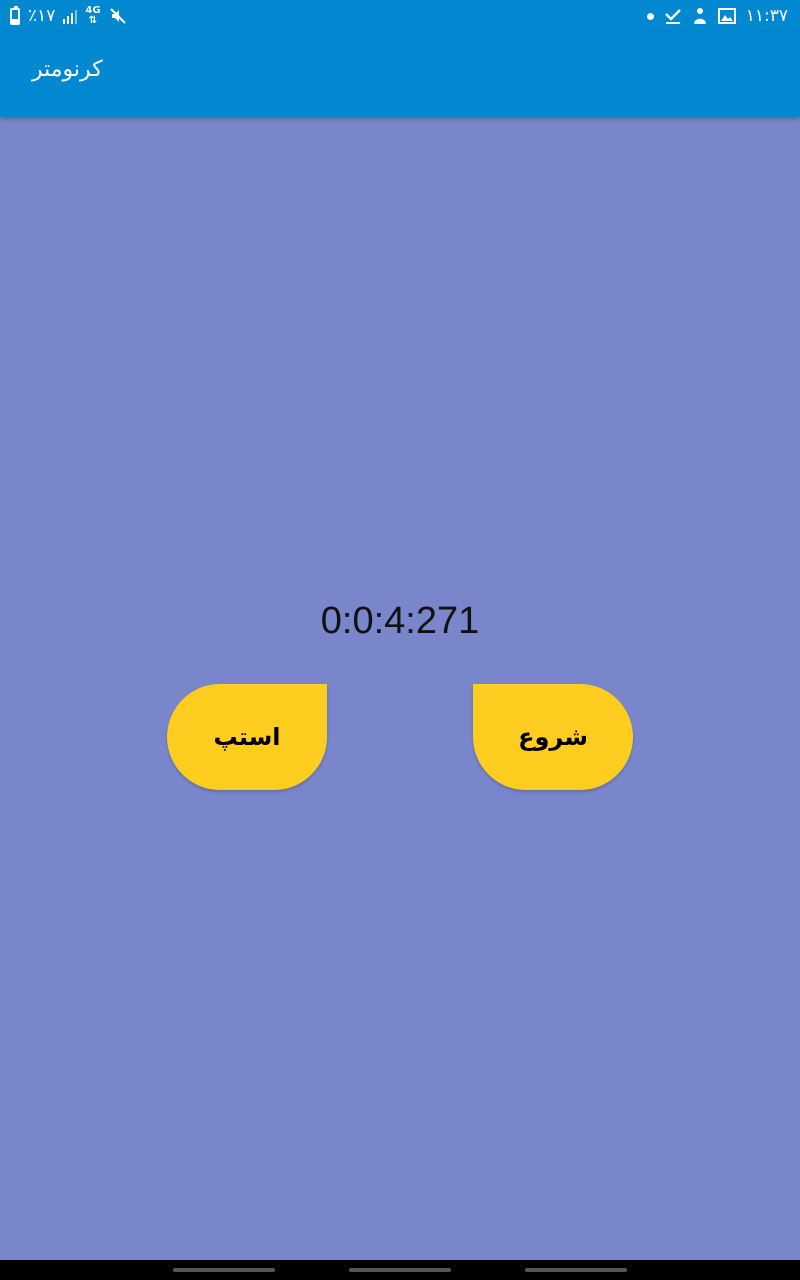  Describe the element at coordinates (726, 16) in the screenshot. I see `image-icon` at that location.